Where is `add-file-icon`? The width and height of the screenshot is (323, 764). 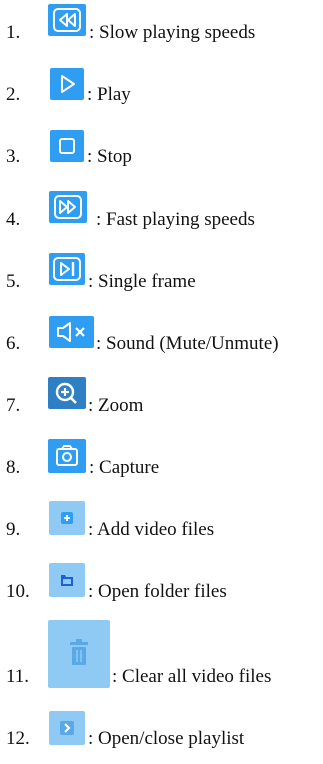
add-file-icon is located at coordinates (67, 518).